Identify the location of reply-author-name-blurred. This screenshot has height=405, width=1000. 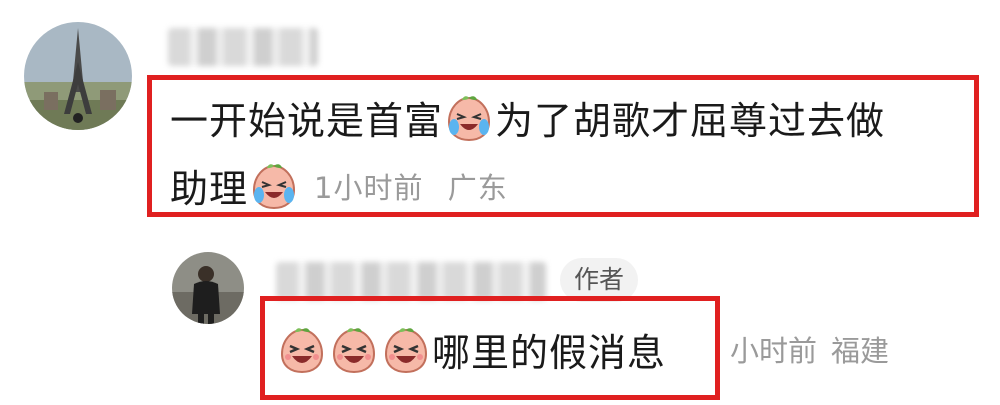
(411, 281).